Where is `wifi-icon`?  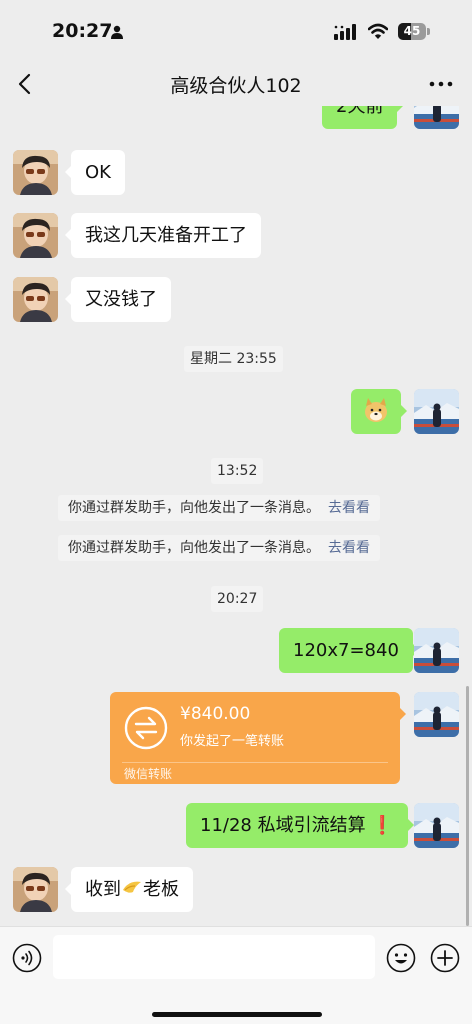 wifi-icon is located at coordinates (378, 31).